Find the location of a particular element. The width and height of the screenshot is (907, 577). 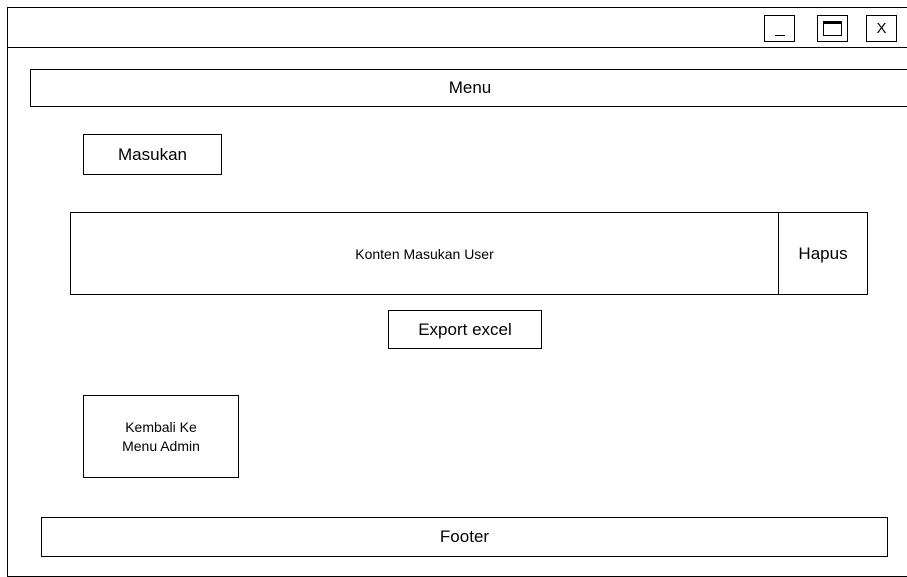

back-label: Kembali Ke Menu Admin is located at coordinates (161, 436).